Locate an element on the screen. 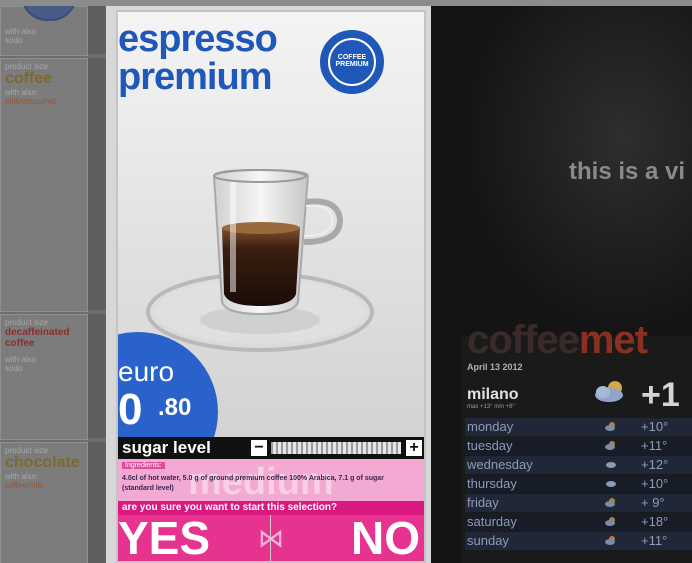 This screenshot has width=692, height=563. forecast-day: monday is located at coordinates (490, 426).